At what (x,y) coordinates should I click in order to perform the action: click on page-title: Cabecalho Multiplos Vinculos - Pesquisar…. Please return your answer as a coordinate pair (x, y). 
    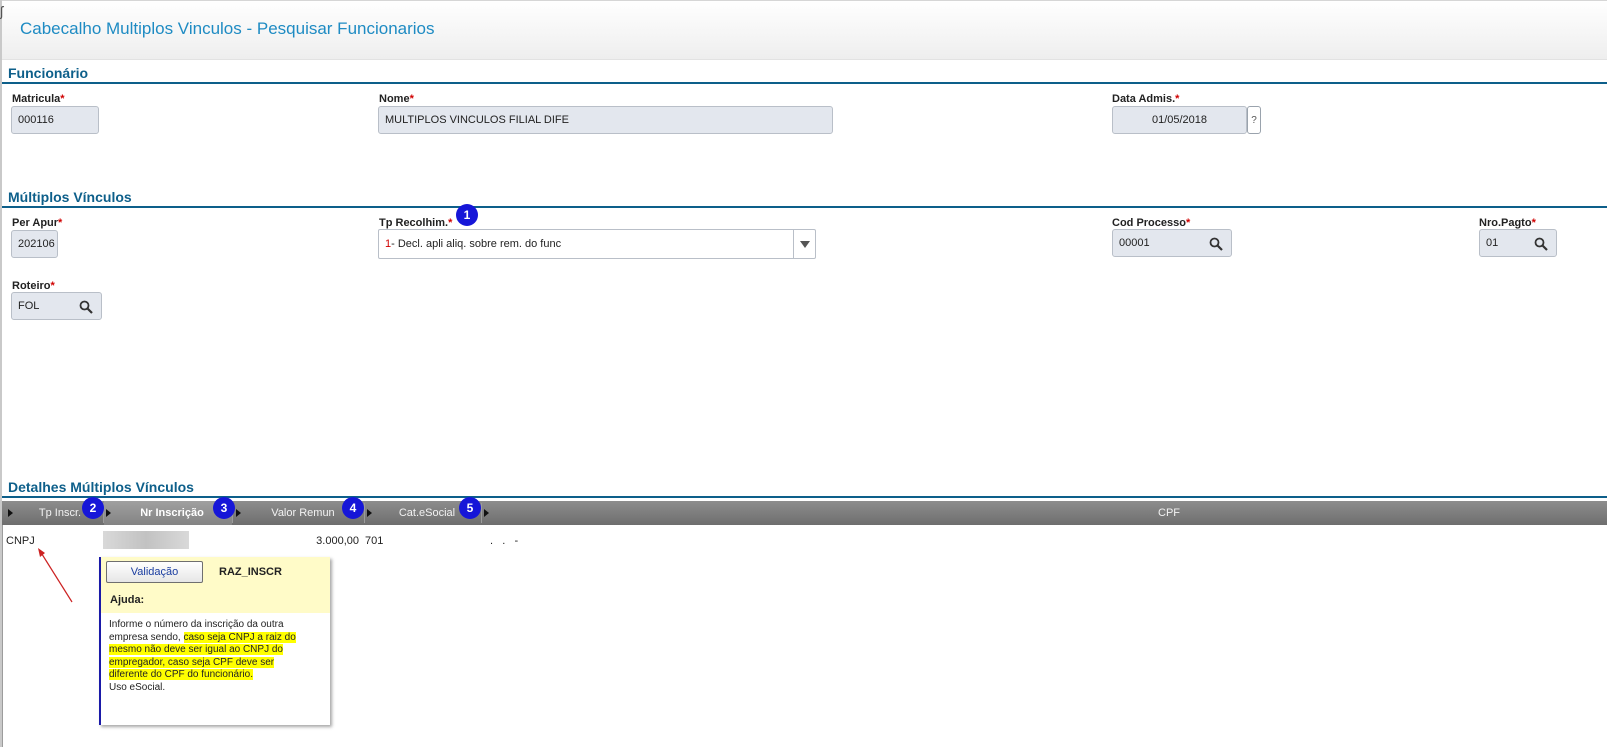
    Looking at the image, I should click on (227, 28).